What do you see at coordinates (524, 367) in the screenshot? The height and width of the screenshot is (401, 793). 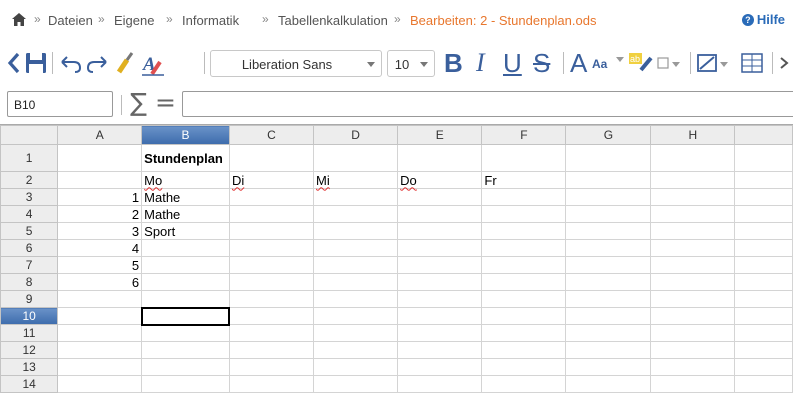 I see `cell-f13` at bounding box center [524, 367].